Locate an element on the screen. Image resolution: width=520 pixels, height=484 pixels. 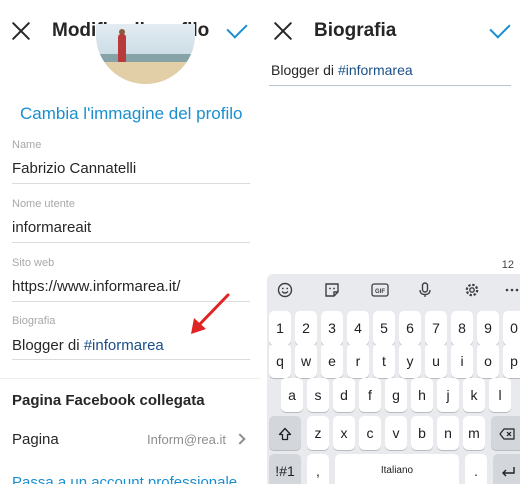
key-9: 9 is located at coordinates (488, 328).